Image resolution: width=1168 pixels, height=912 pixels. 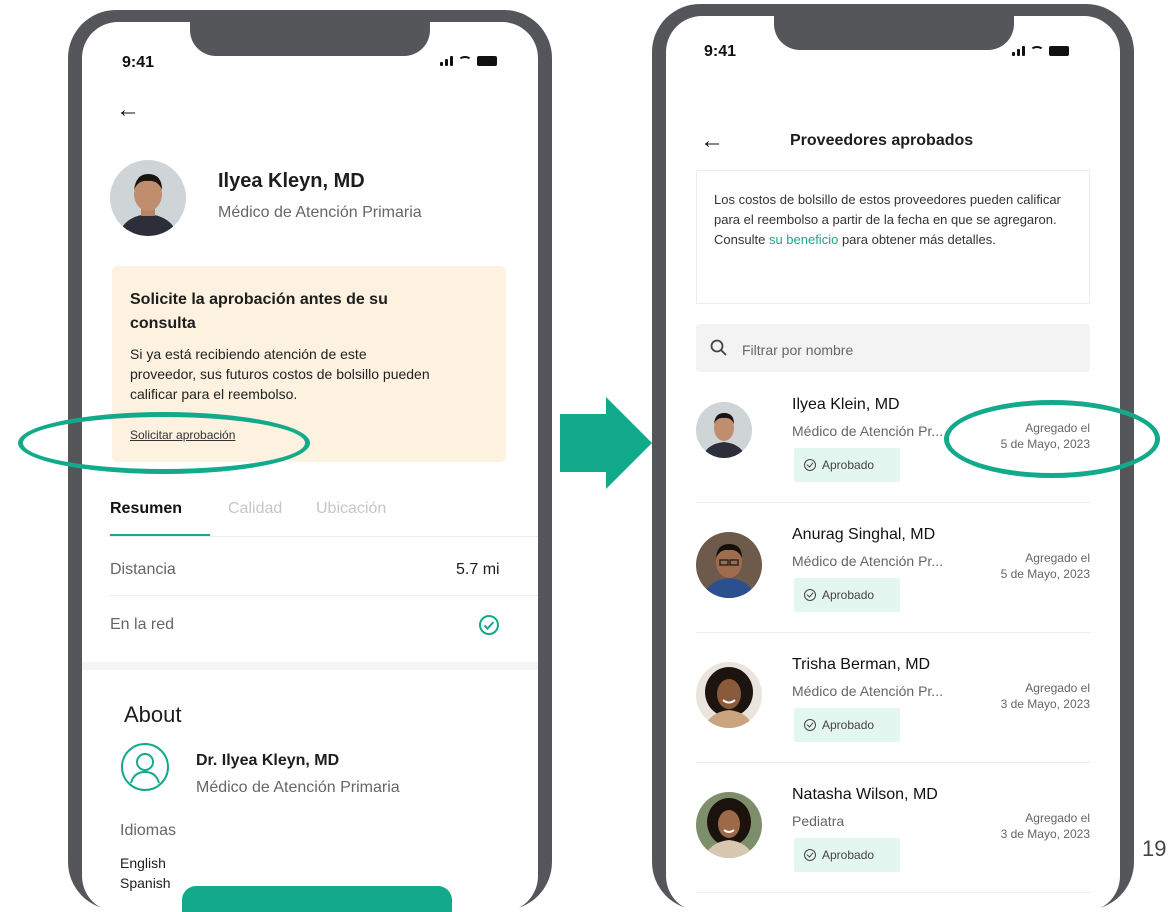 I want to click on primary-action-button, so click(x=317, y=899).